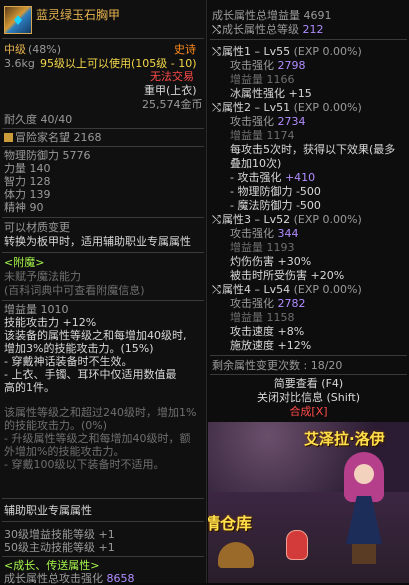  I want to click on attribute-4-title: ⤭属性4 – Lv54 (EXP 0.00%), so click(287, 289).